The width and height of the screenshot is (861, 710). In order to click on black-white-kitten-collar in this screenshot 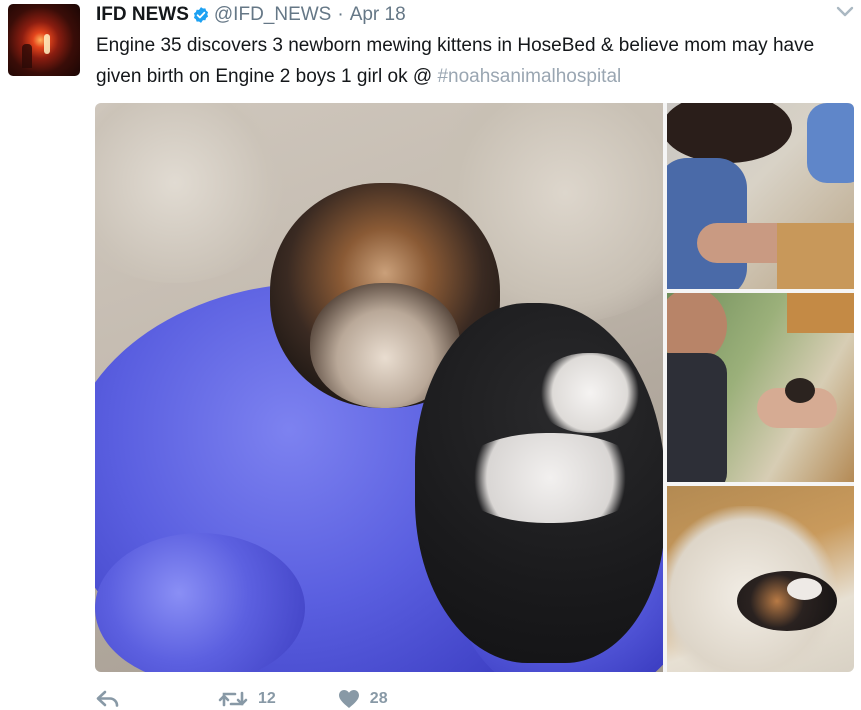, I will do `click(550, 478)`.